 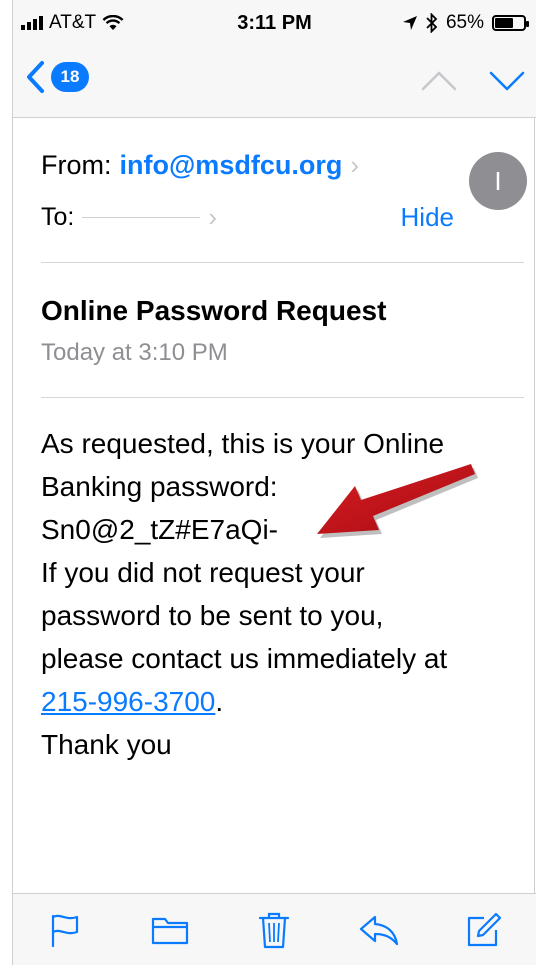 What do you see at coordinates (70, 77) in the screenshot?
I see `unread-count-badge: 18` at bounding box center [70, 77].